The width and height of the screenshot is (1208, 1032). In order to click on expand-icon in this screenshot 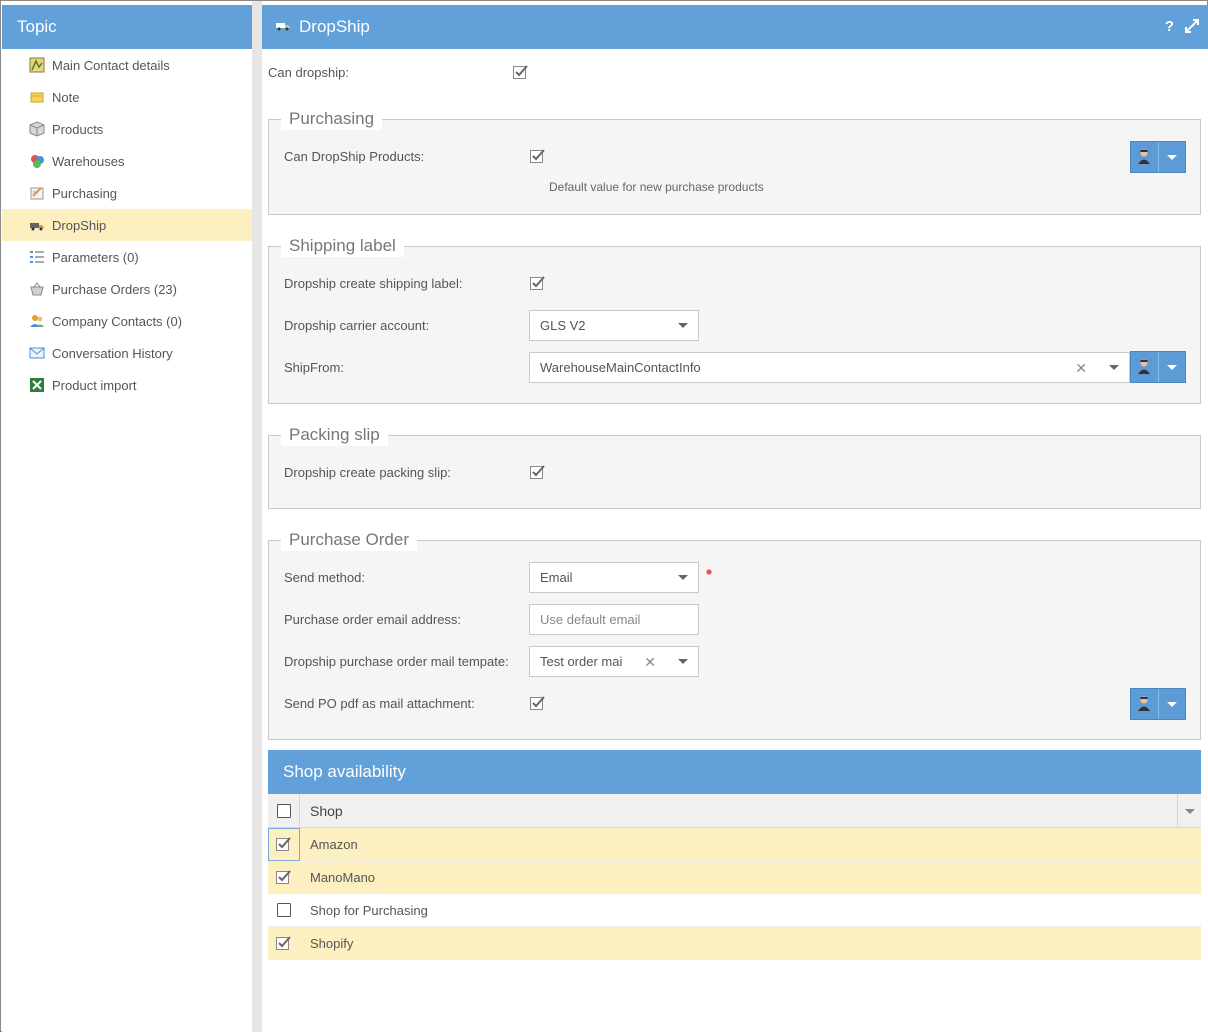, I will do `click(1192, 26)`.